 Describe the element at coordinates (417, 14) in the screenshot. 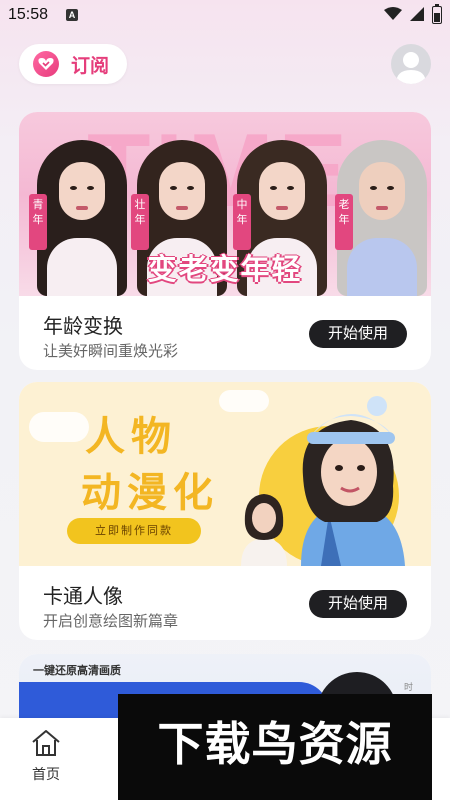

I see `signal-icon` at that location.